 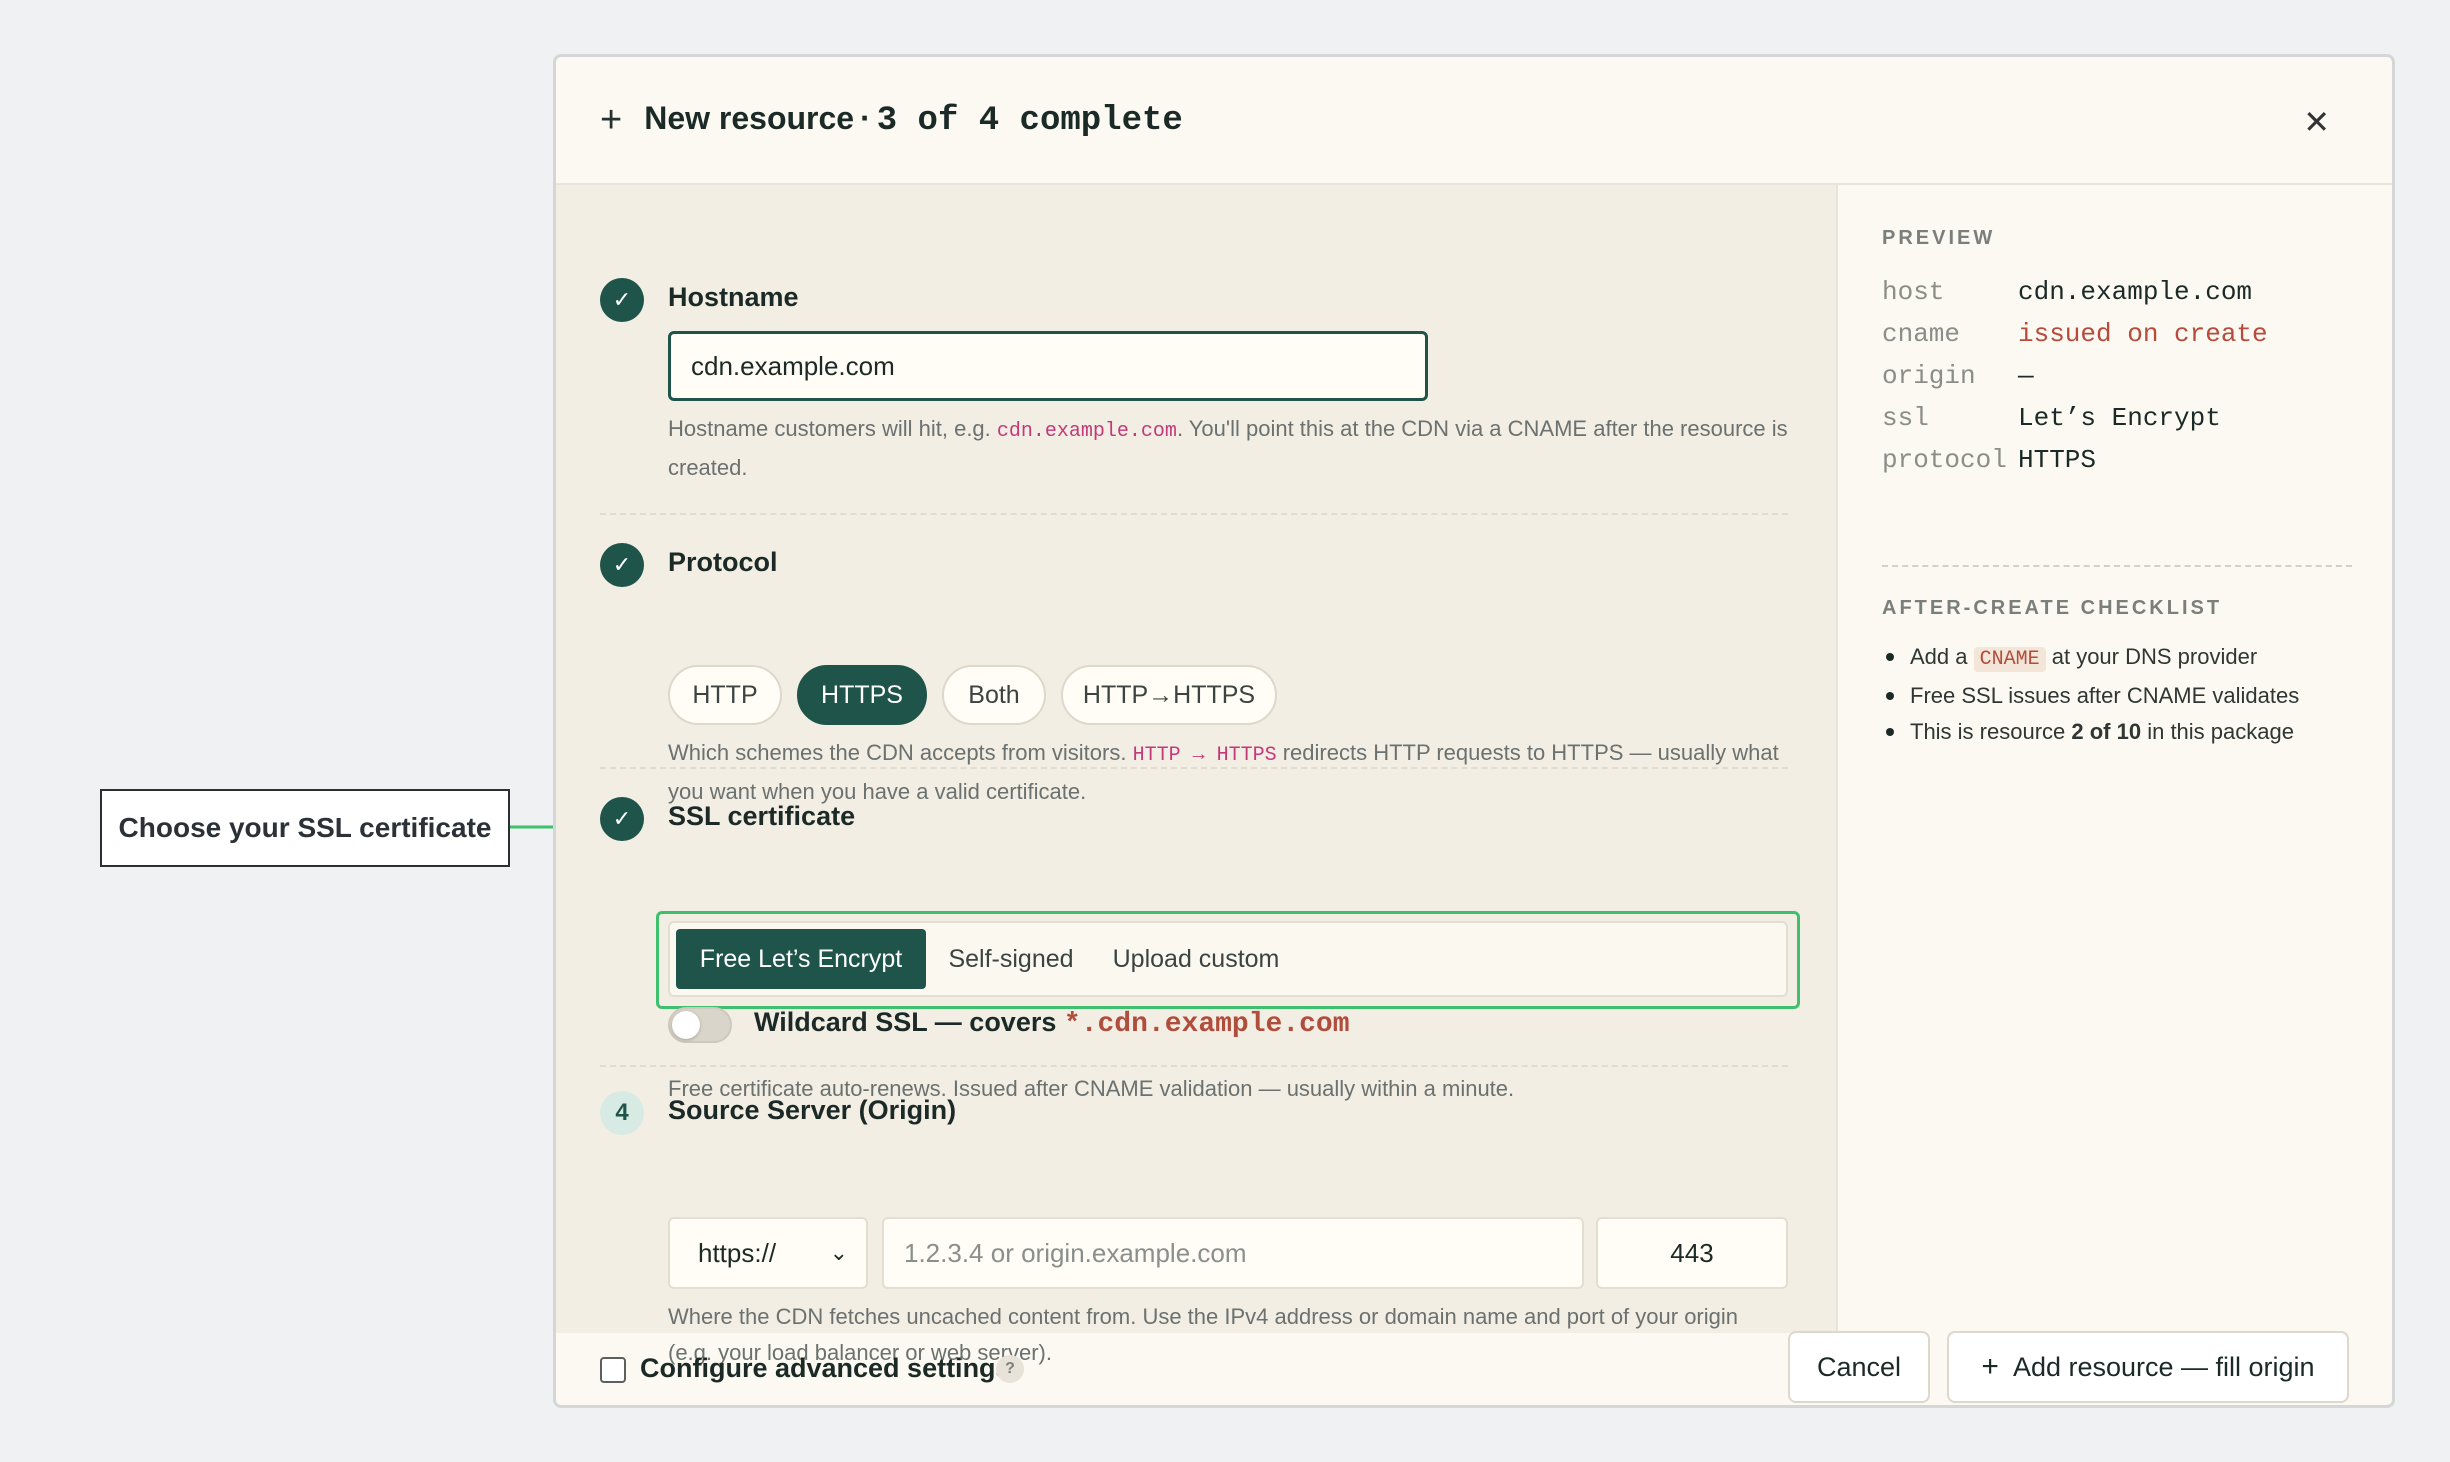 What do you see at coordinates (686, 1025) in the screenshot?
I see `toggle-knob` at bounding box center [686, 1025].